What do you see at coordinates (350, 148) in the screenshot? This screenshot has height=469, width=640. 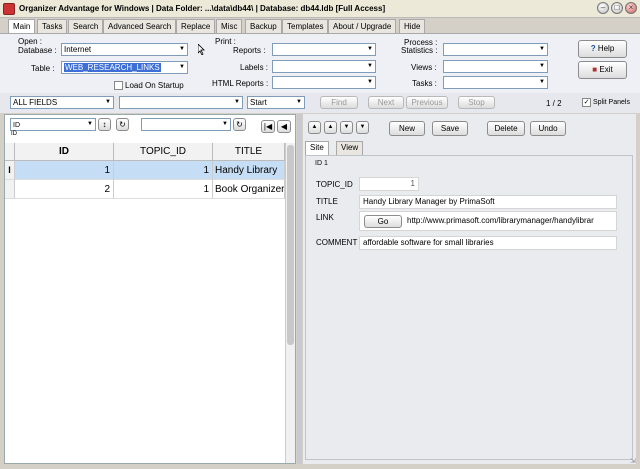 I see `tab-view: View` at bounding box center [350, 148].